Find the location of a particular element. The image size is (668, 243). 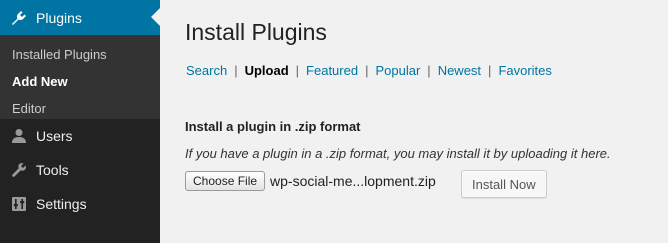

submenu-item-installed-plugins: Installed Plugins is located at coordinates (80, 54).